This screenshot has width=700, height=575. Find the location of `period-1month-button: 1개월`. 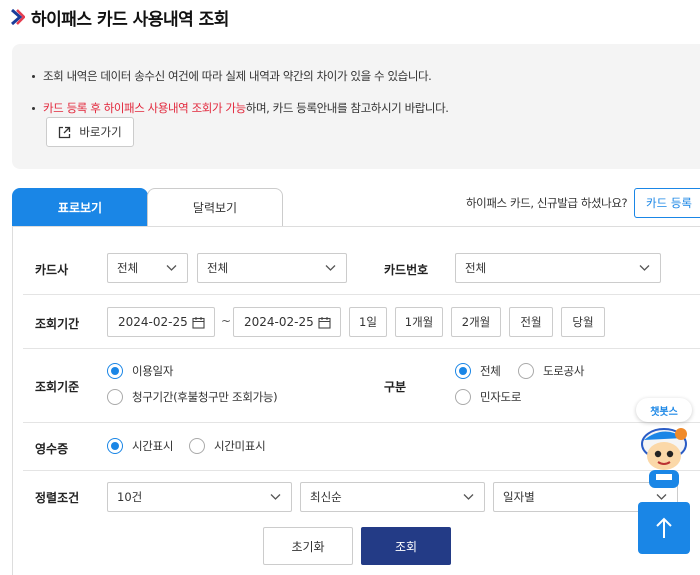

period-1month-button: 1개월 is located at coordinates (419, 322).